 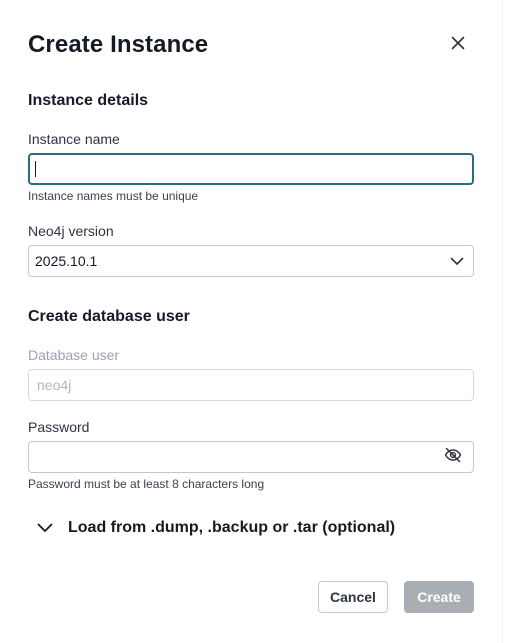 What do you see at coordinates (74, 355) in the screenshot?
I see `database-user-label: Database user` at bounding box center [74, 355].